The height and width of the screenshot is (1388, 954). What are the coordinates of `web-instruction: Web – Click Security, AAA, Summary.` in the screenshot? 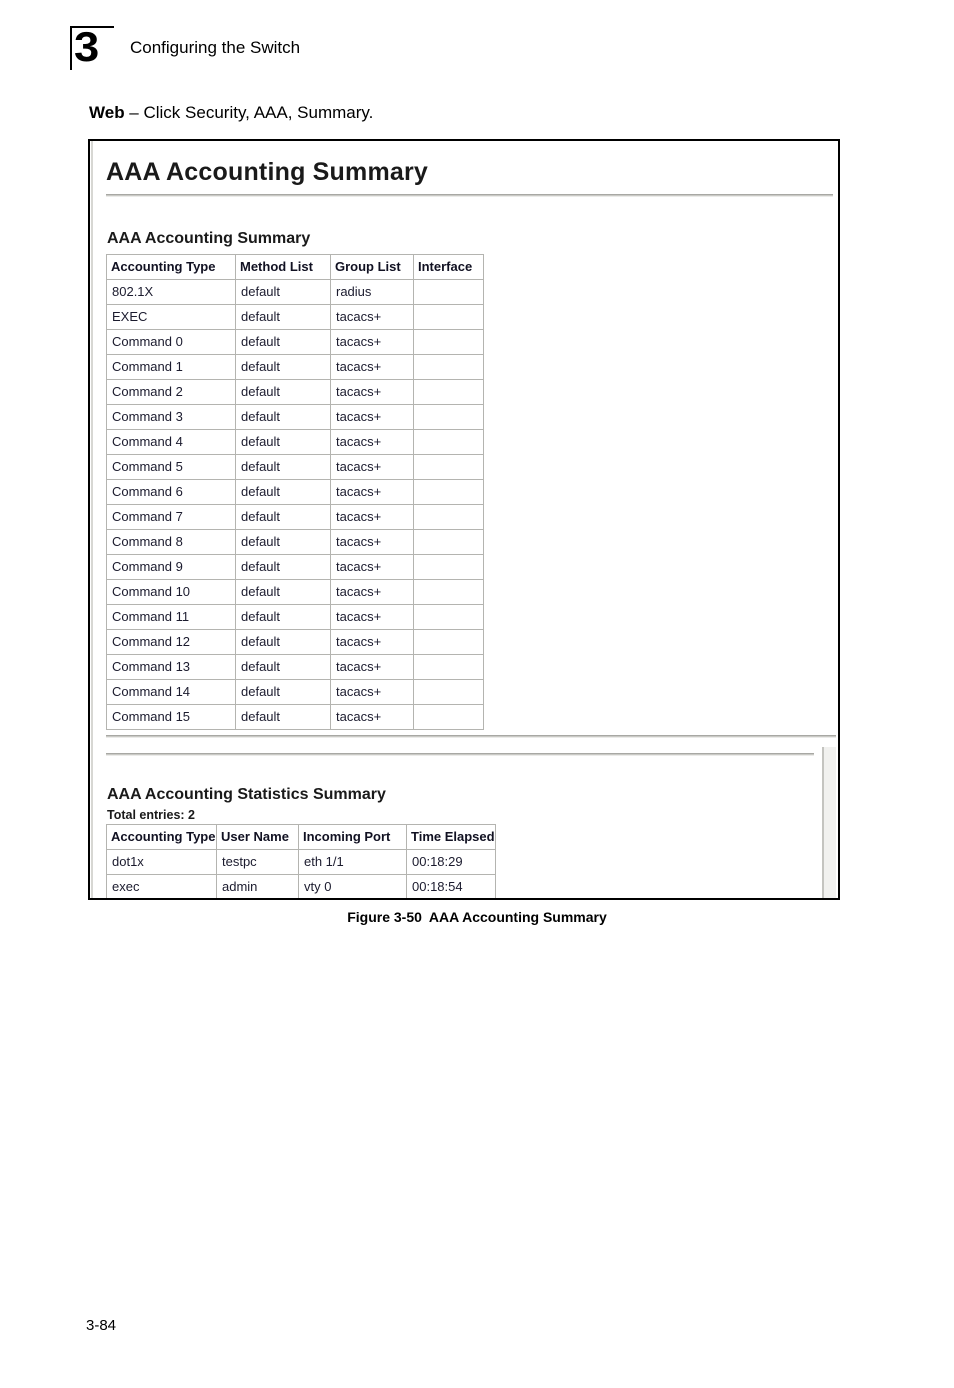 It's located at (231, 113).